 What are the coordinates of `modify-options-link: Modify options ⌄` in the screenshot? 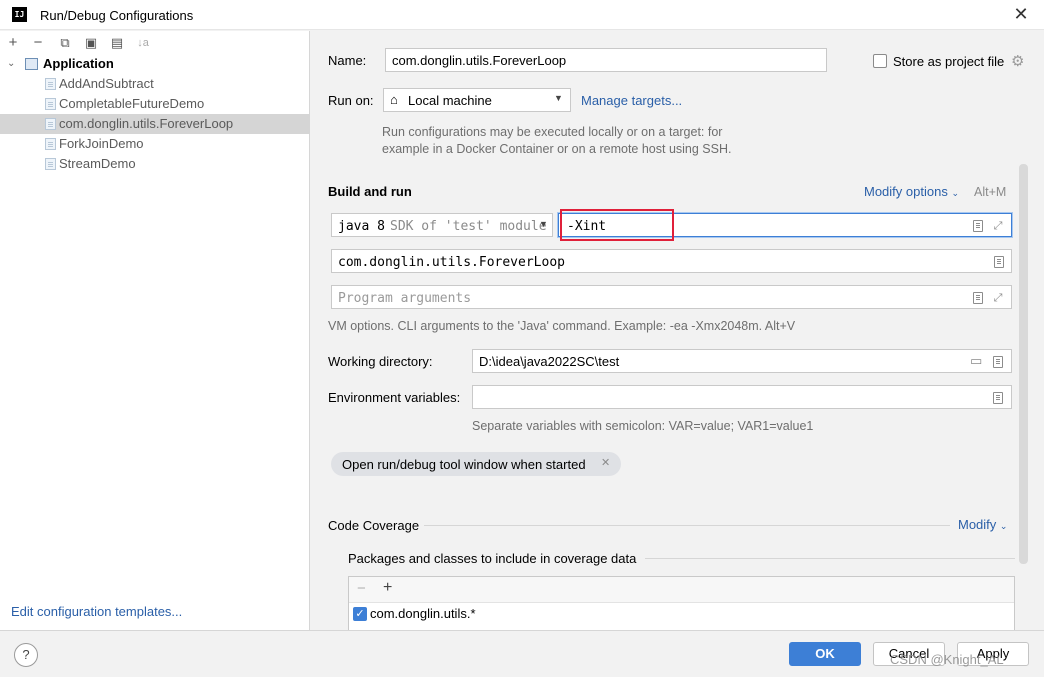 It's located at (911, 191).